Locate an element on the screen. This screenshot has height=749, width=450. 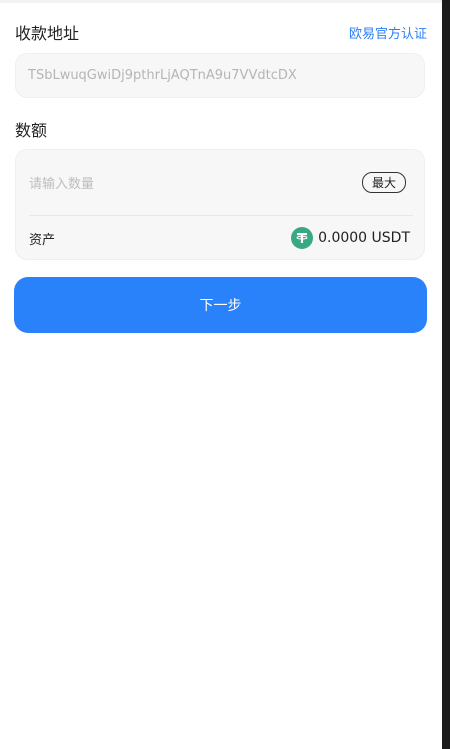
address-label: 收款地址 is located at coordinates (47, 33).